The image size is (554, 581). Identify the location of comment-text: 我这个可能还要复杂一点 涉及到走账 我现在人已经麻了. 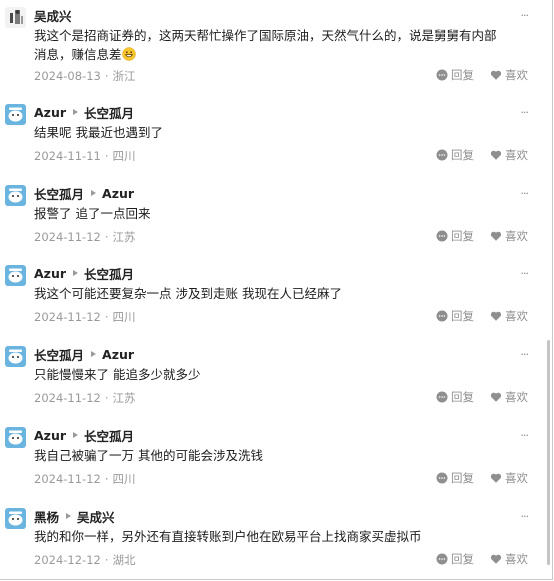
(188, 293).